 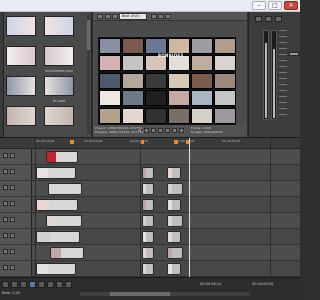 I want to click on loop-icon, so click(x=181, y=130).